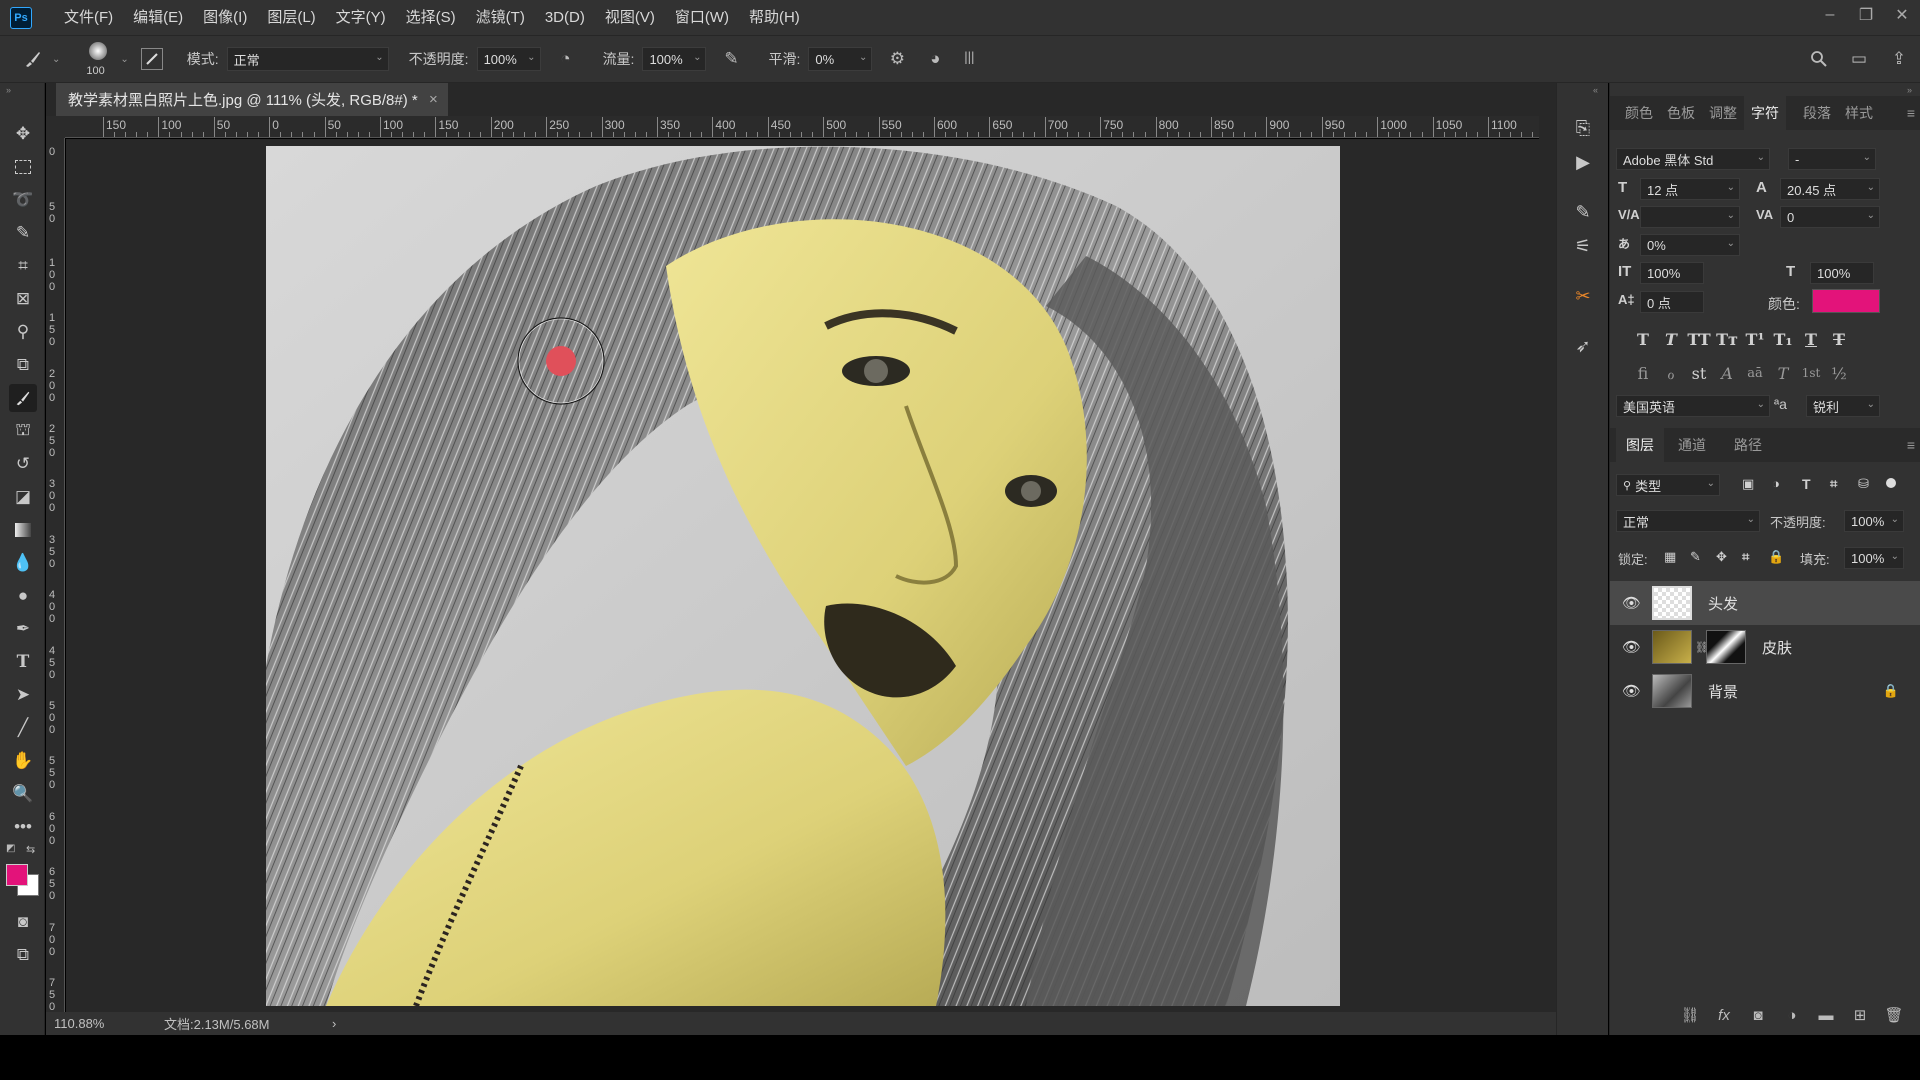  I want to click on tab-character: 字符, so click(1765, 113).